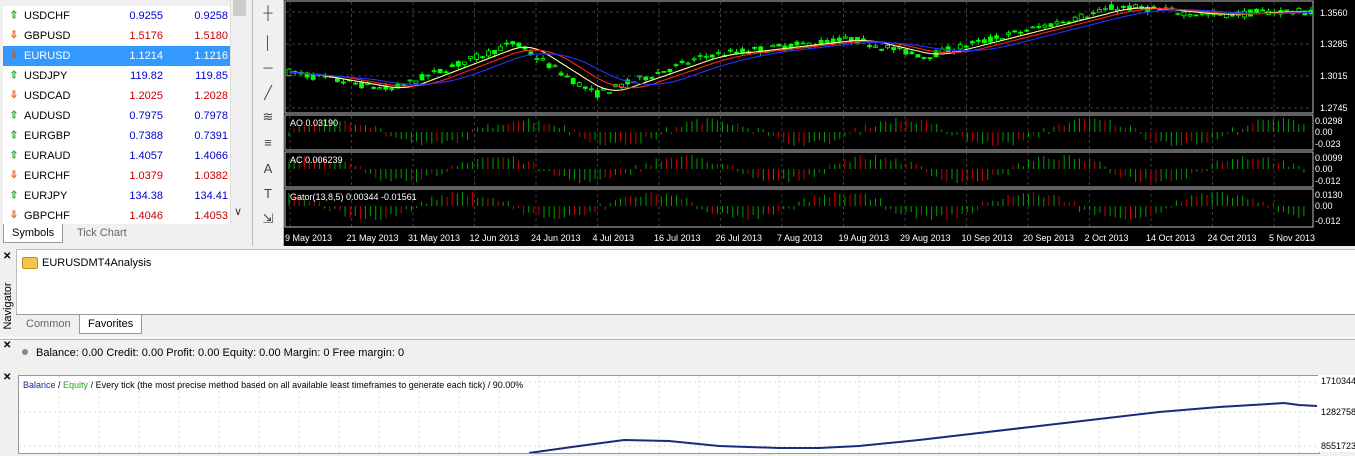 The height and width of the screenshot is (456, 1355). I want to click on symbol-row-eurjpy: ⇧ EURJPY 134.38 134.41, so click(116, 196).